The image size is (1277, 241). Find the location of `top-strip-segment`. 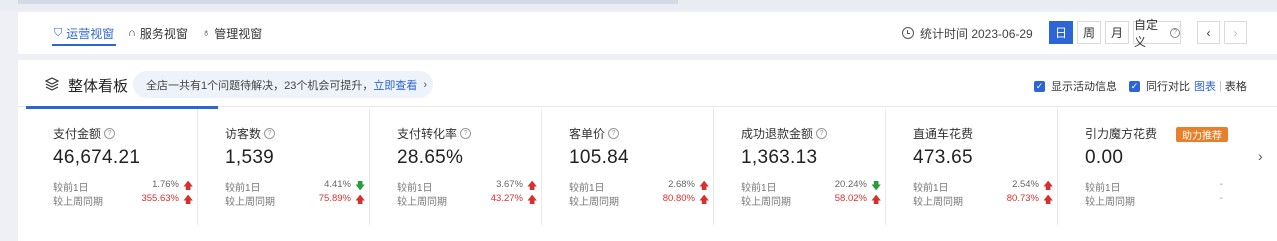

top-strip-segment is located at coordinates (348, 2).